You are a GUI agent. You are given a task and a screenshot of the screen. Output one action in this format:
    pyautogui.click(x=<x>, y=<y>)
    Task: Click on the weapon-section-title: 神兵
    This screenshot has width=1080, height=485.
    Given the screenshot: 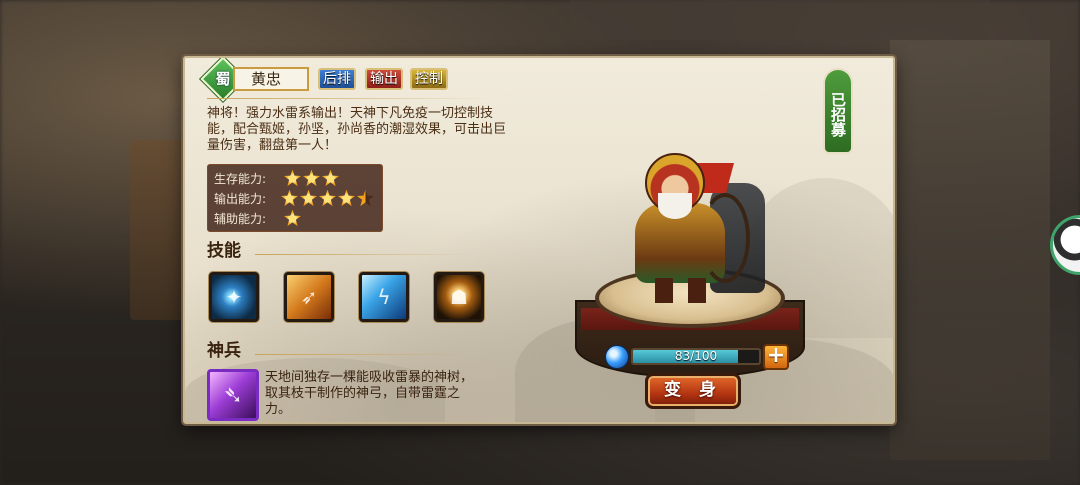 What is the action you would take?
    pyautogui.click(x=224, y=351)
    